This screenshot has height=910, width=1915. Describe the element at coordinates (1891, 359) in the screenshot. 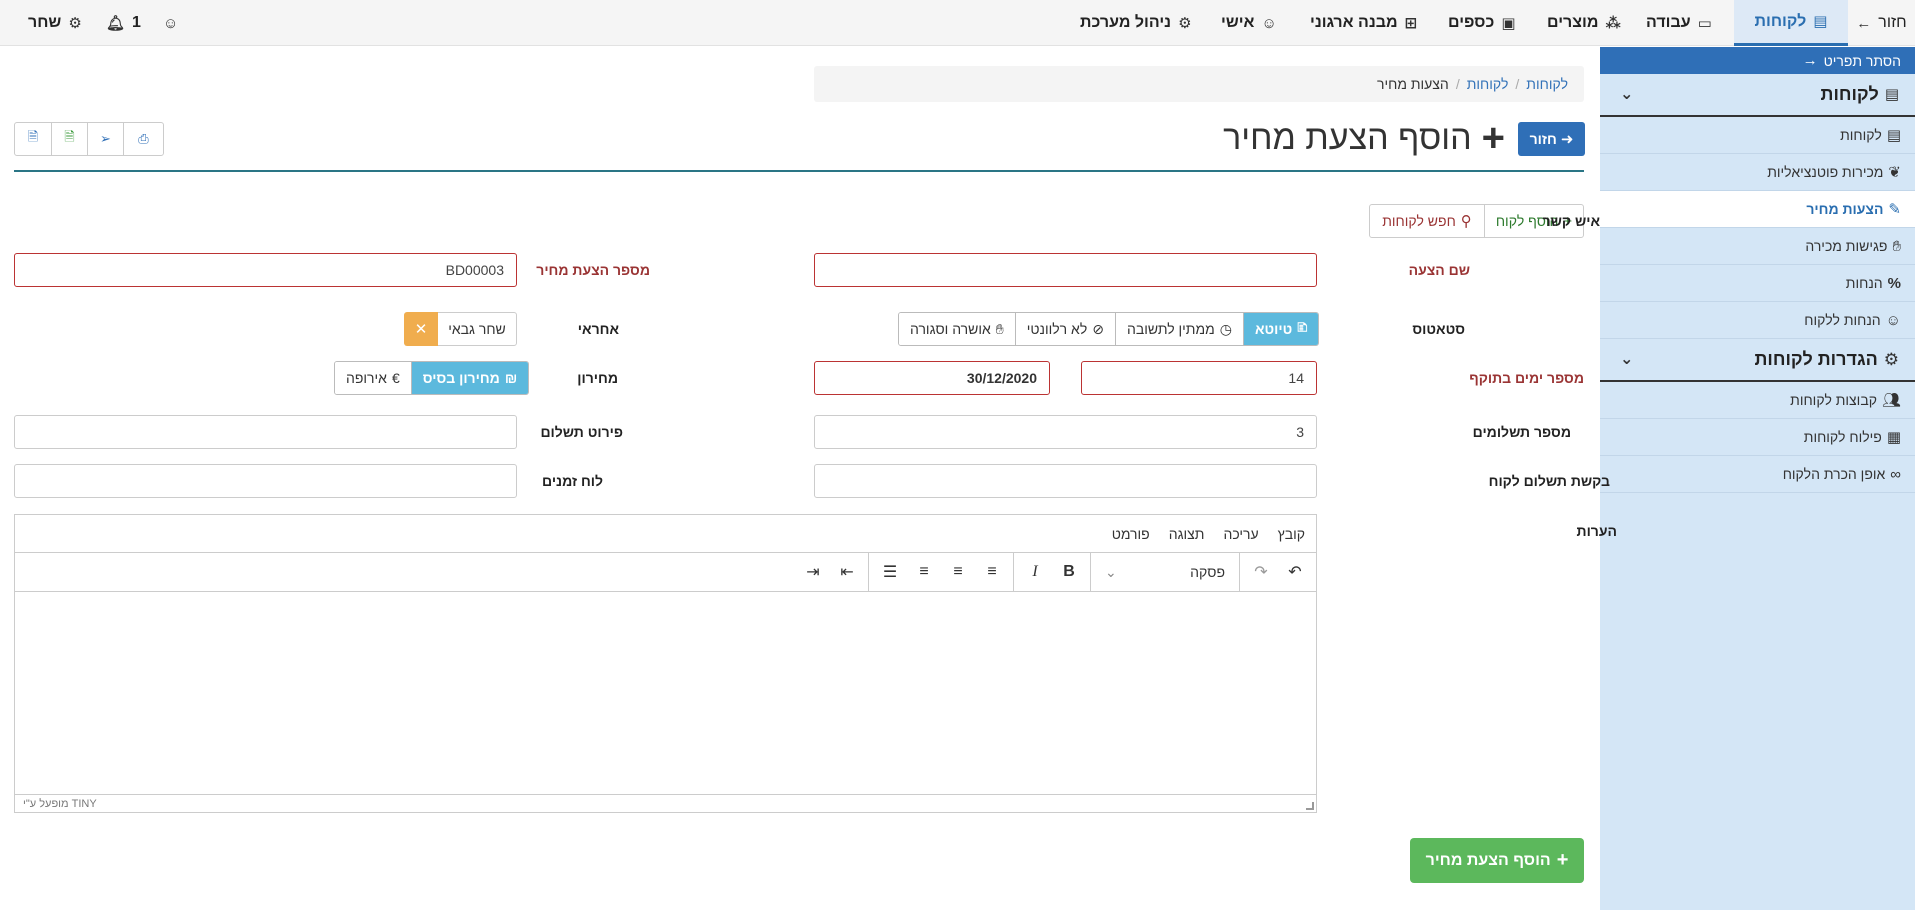

I see `gear-icon: ⚙` at that location.